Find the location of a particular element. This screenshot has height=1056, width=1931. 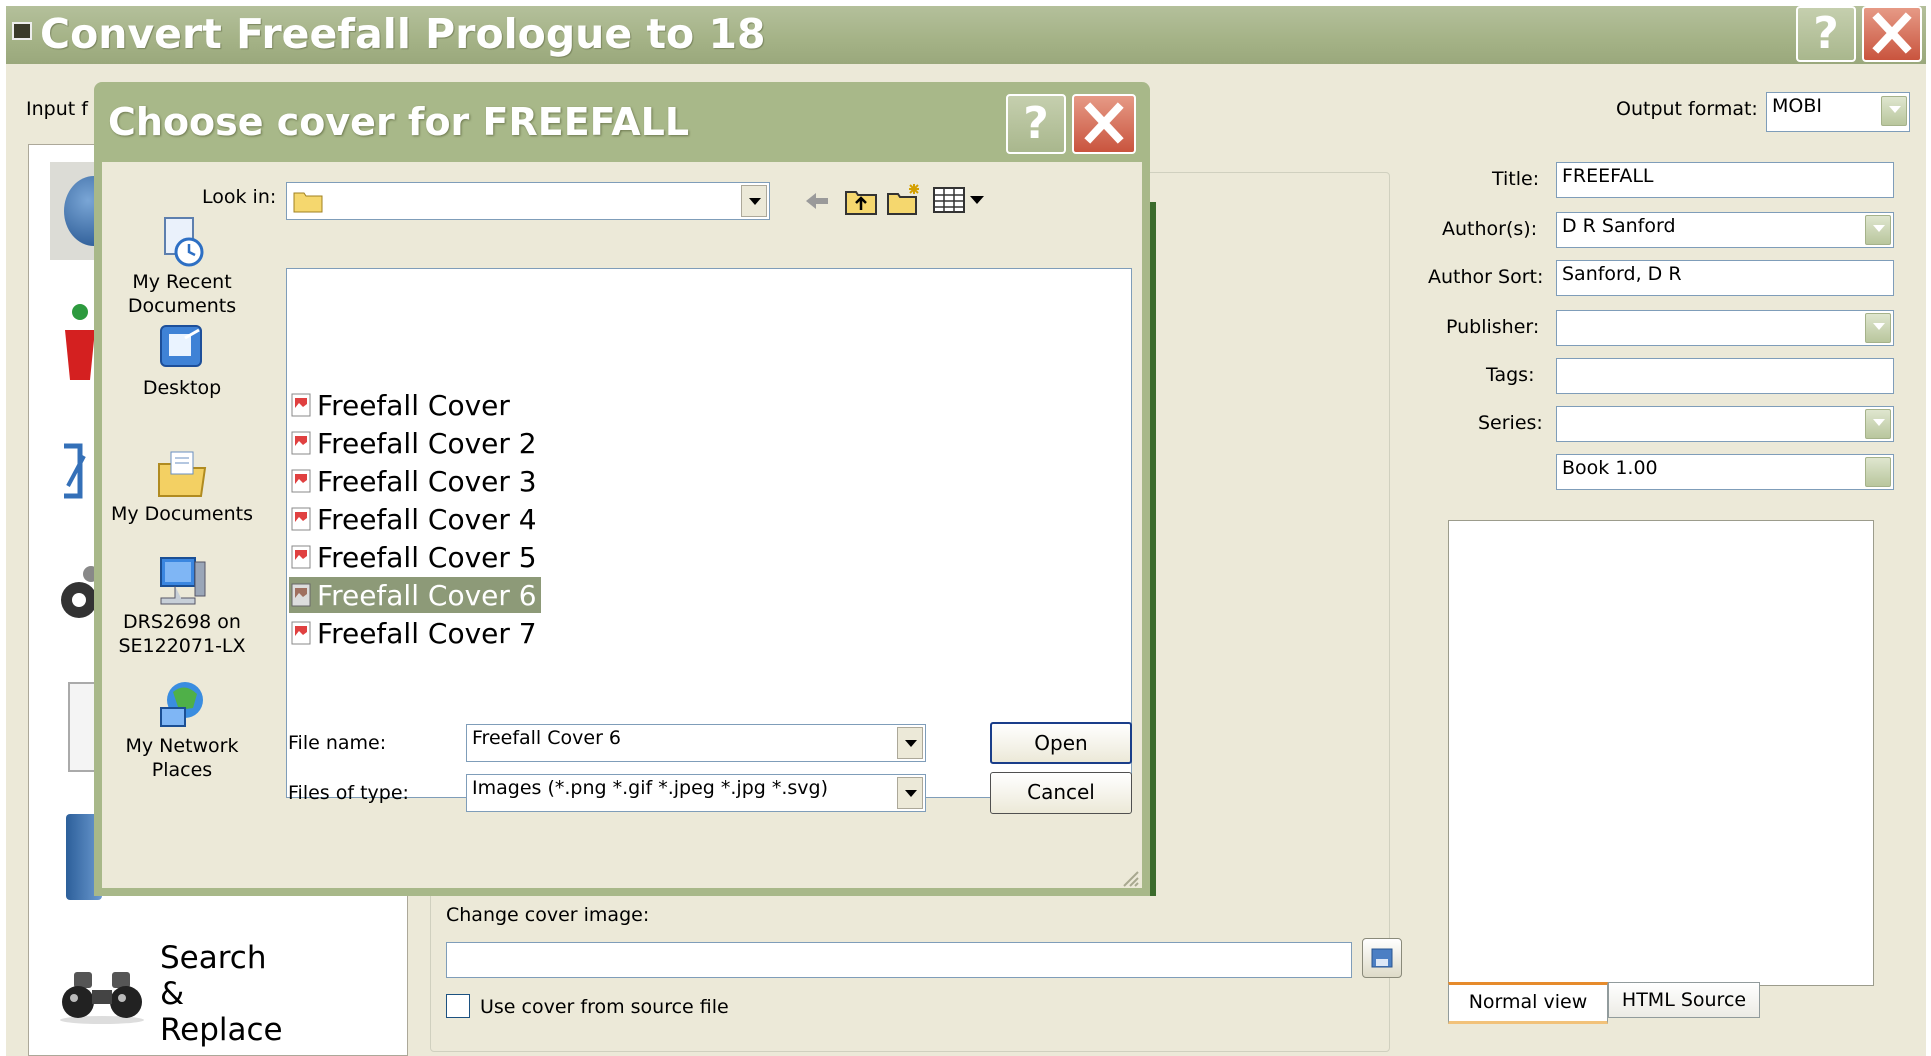

look-in-combo is located at coordinates (528, 201).